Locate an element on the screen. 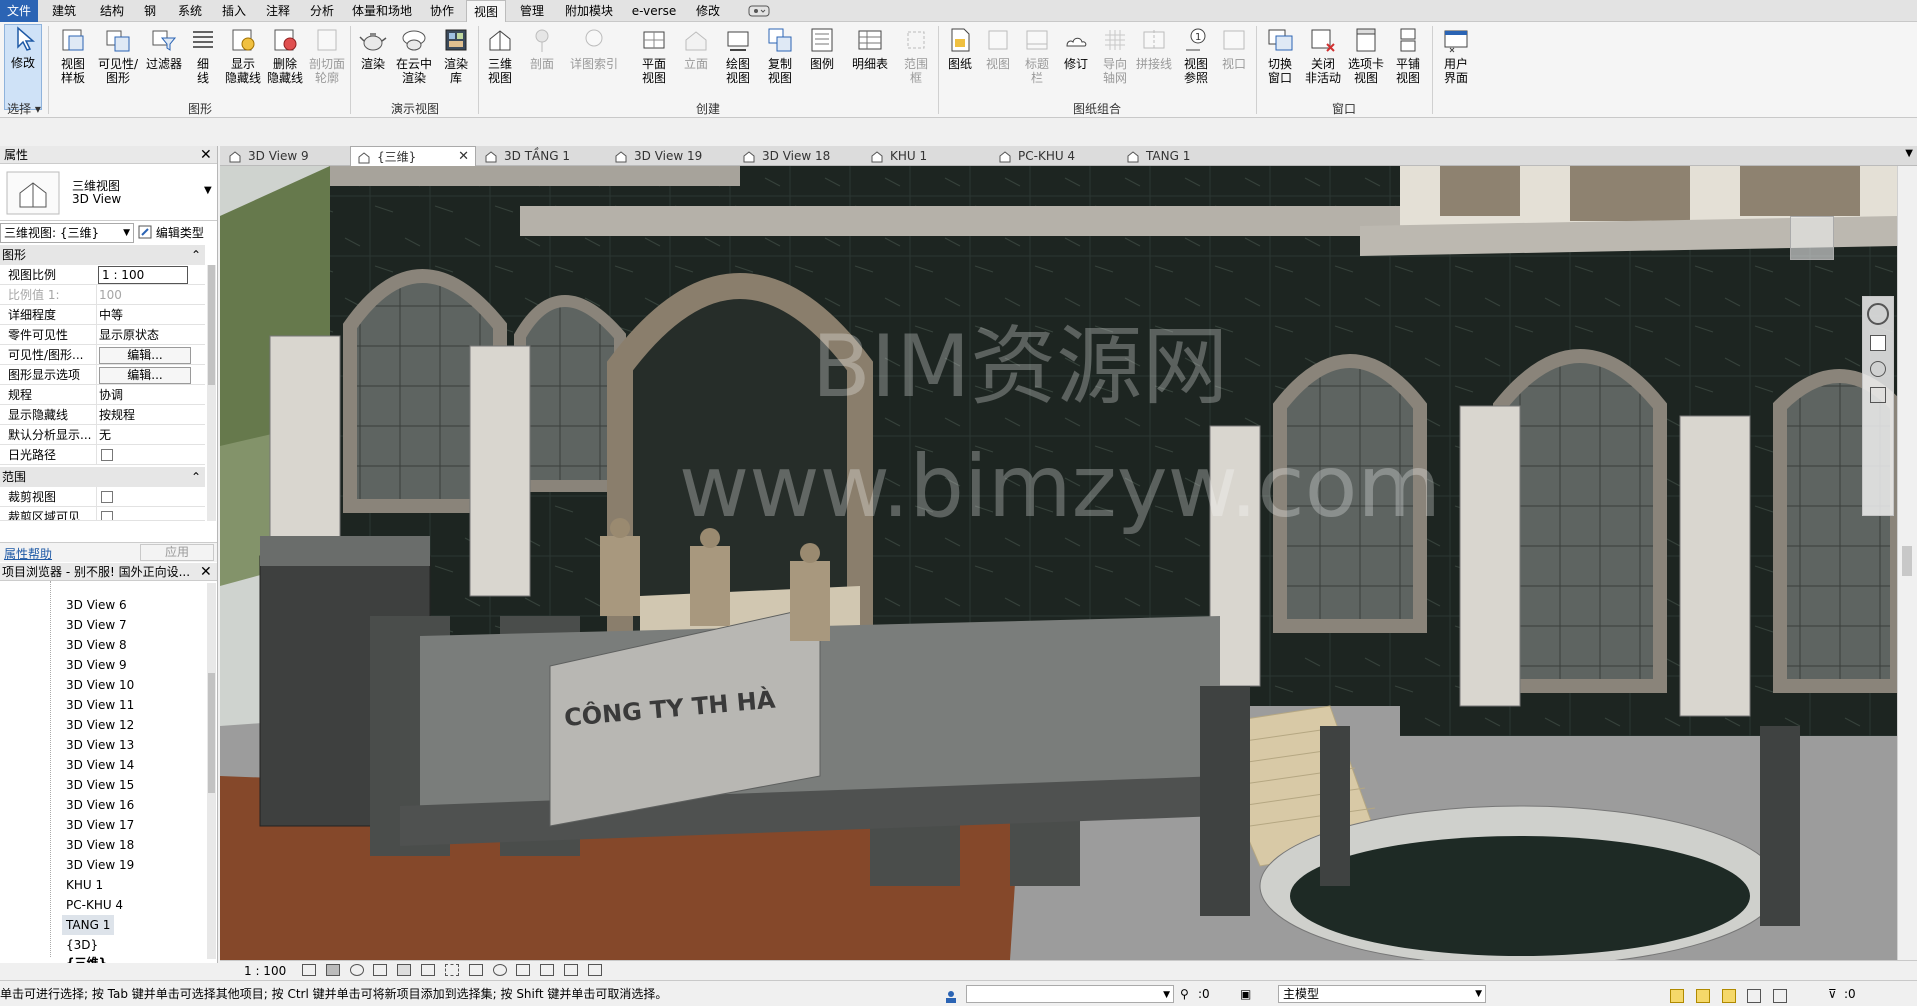  remove-hidden-lines-button: 删除 隐藏线 is located at coordinates (285, 55).